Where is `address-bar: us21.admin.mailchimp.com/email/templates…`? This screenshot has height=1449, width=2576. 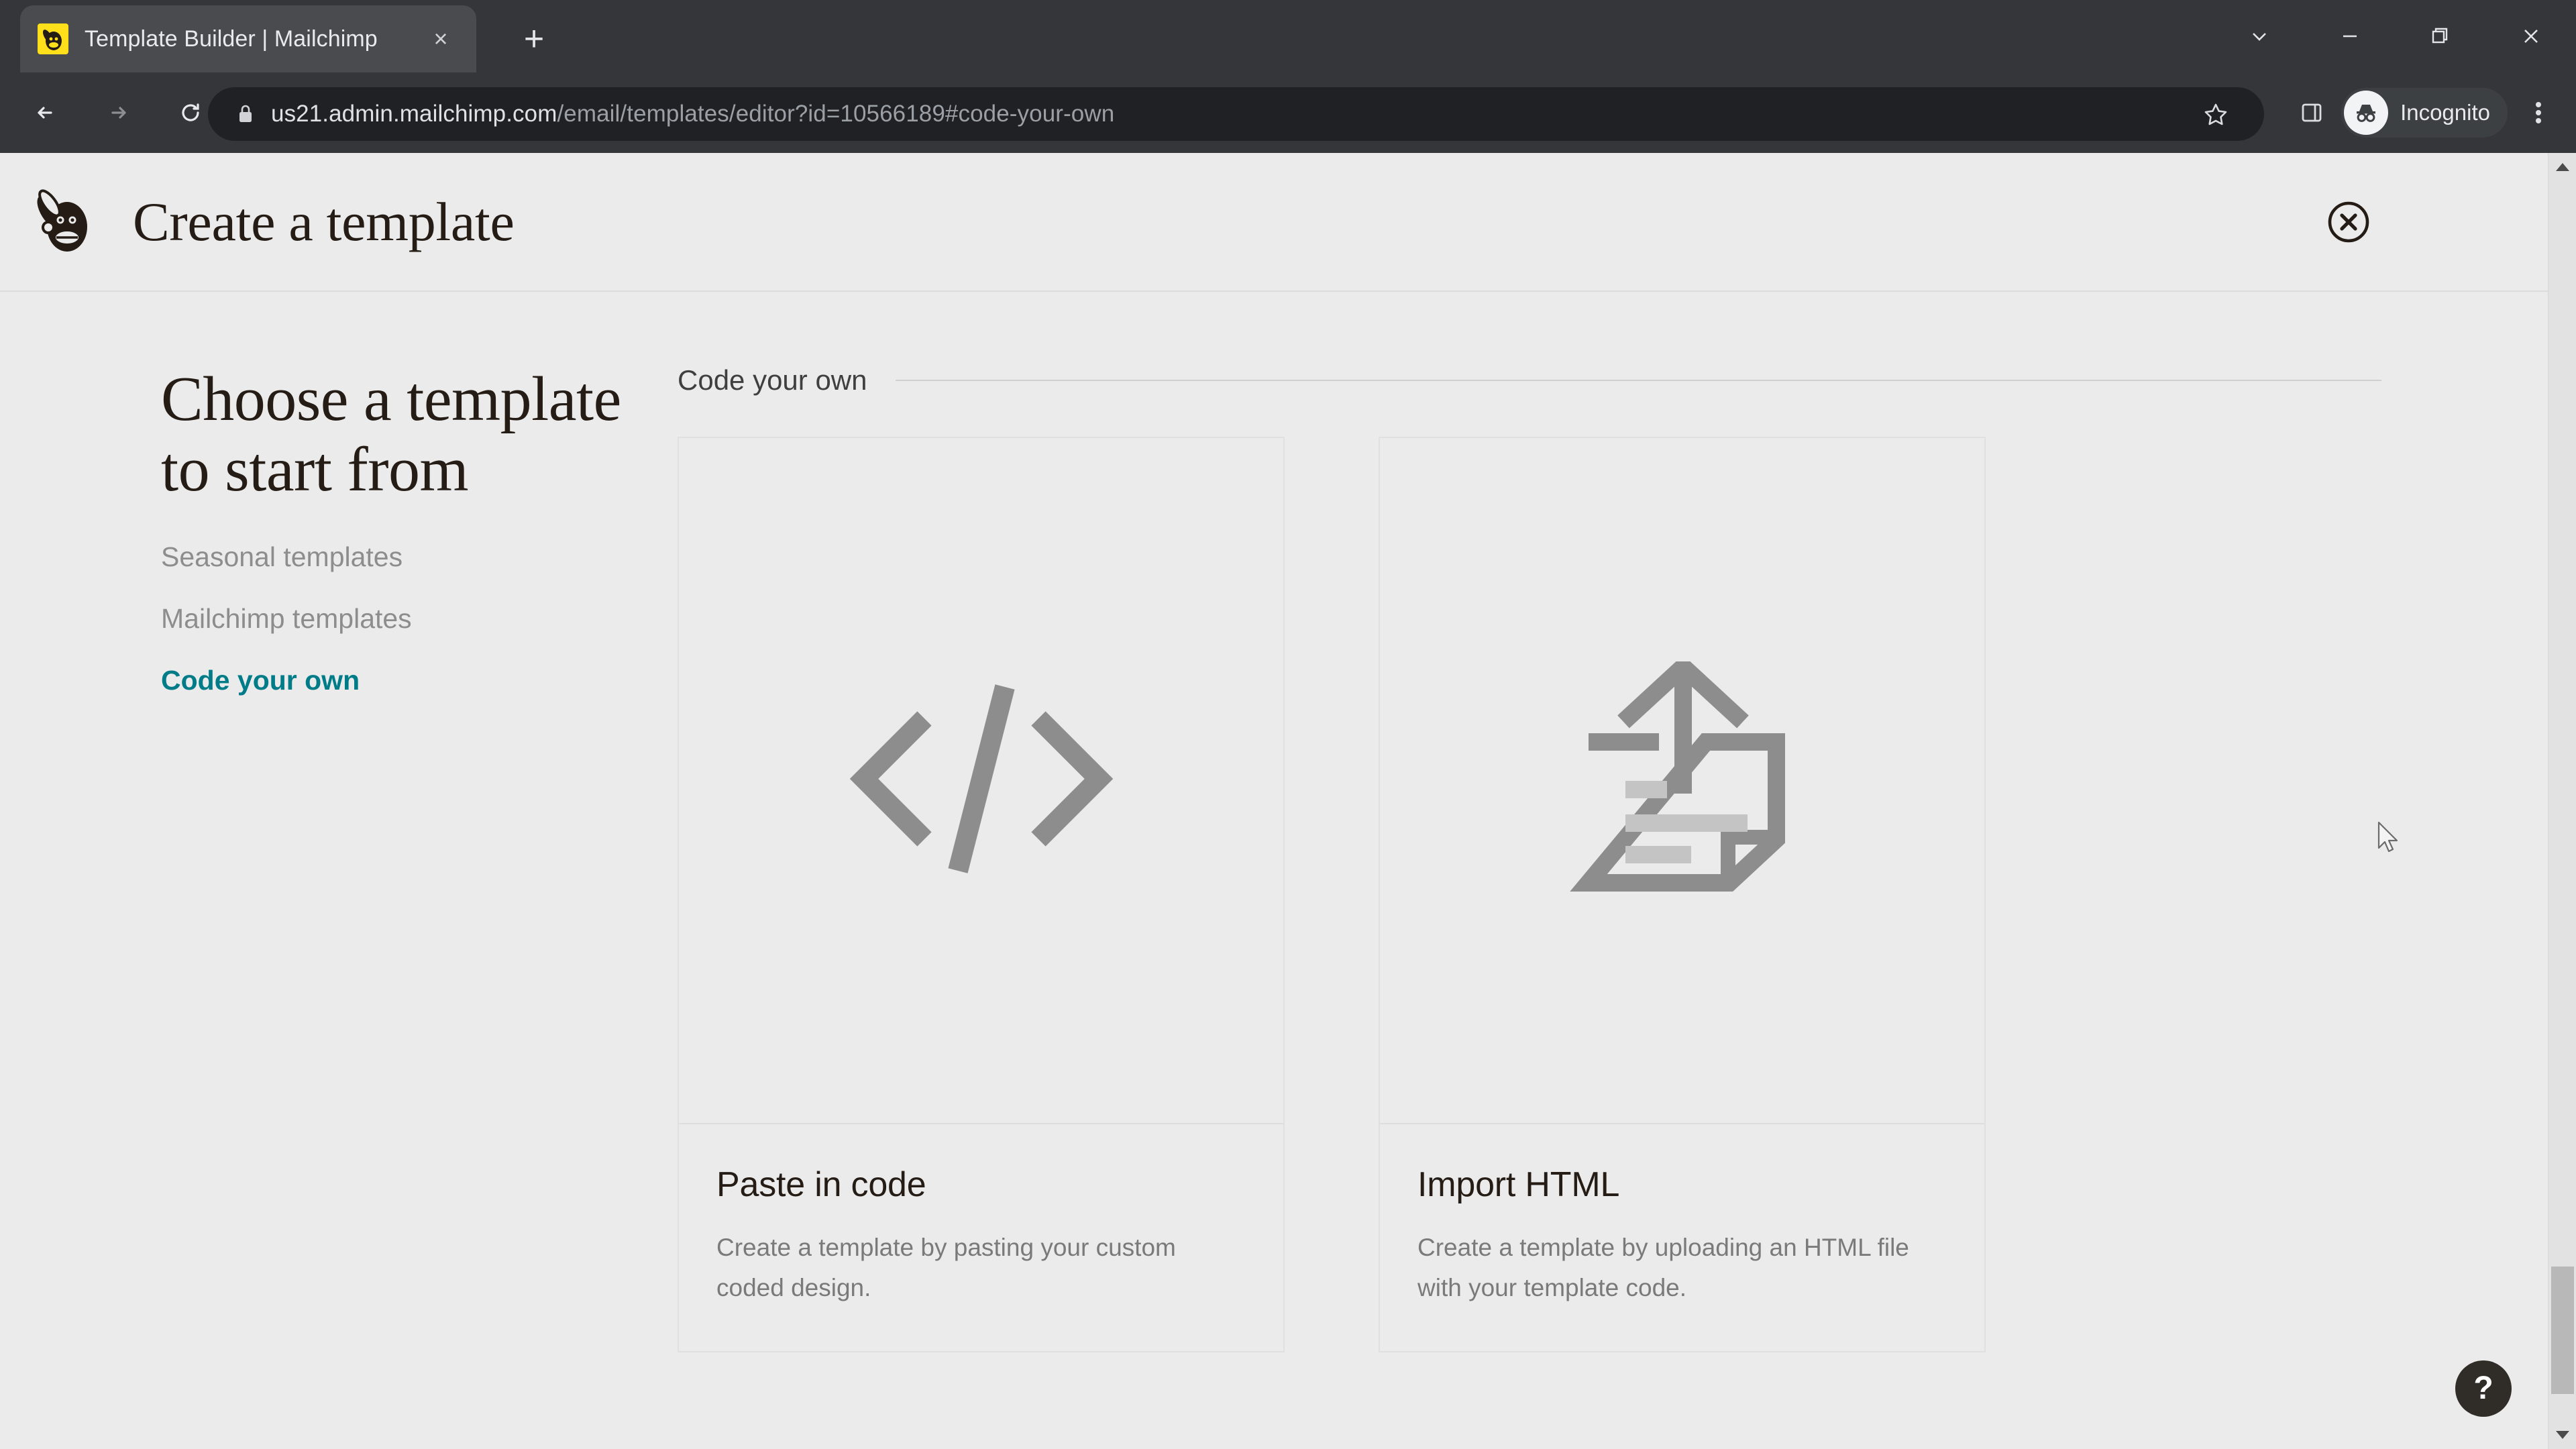 address-bar: us21.admin.mailchimp.com/email/templates… is located at coordinates (1236, 114).